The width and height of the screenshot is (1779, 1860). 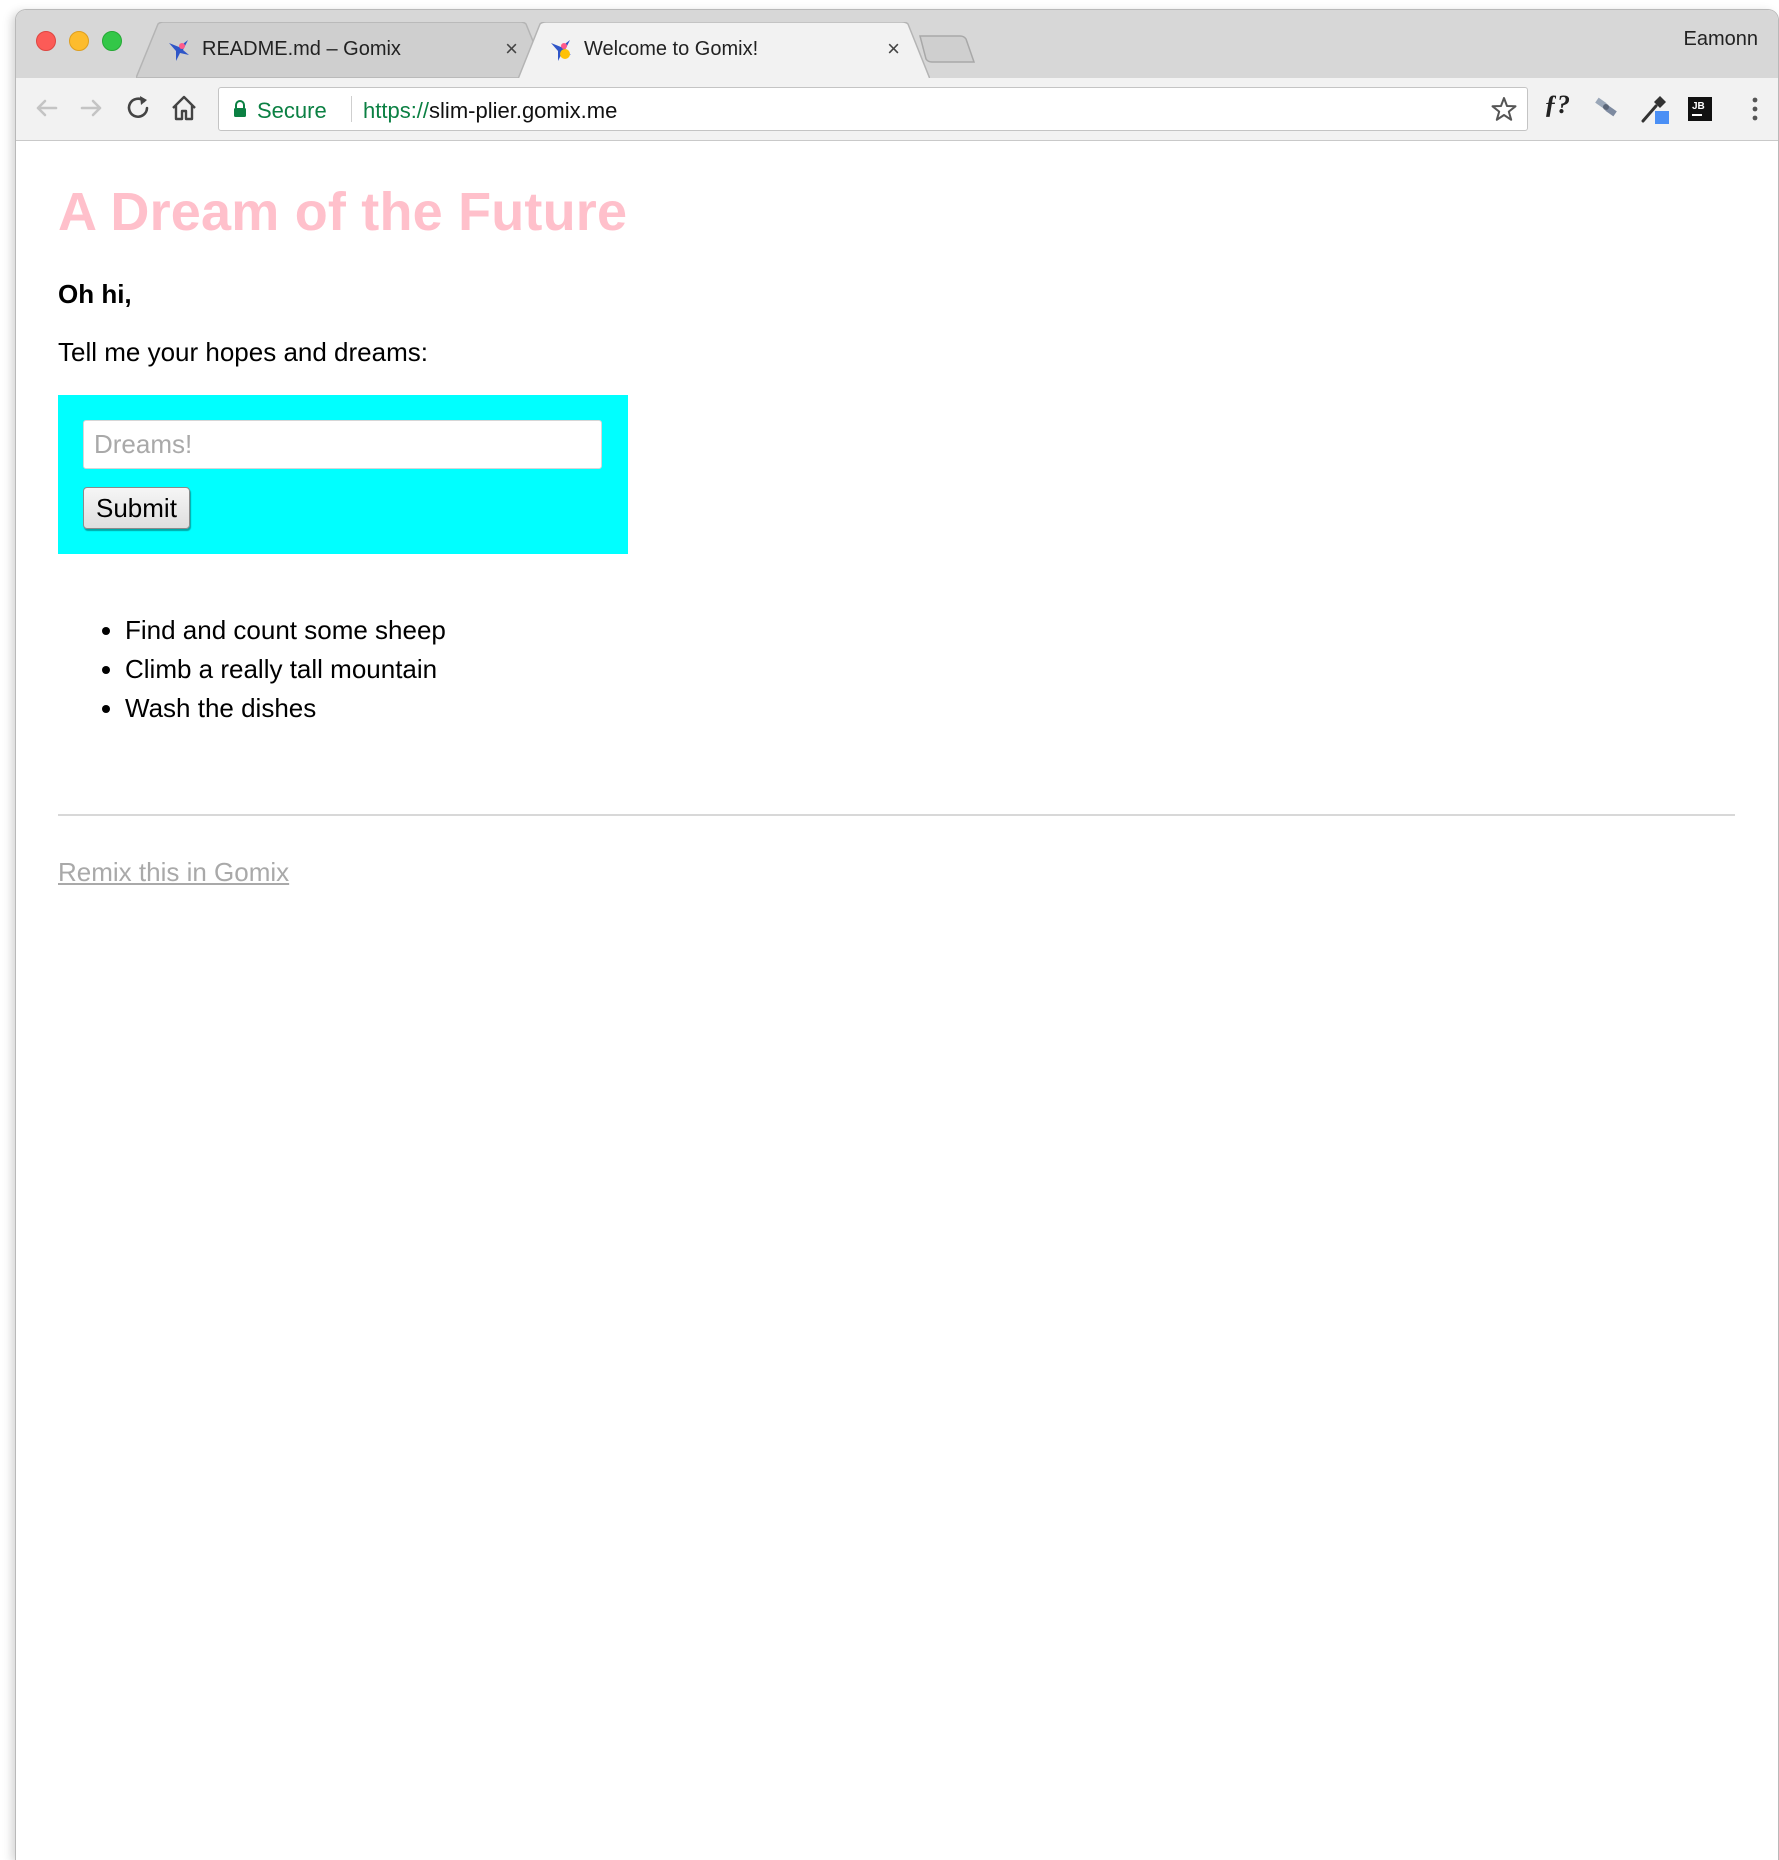 What do you see at coordinates (343, 474) in the screenshot?
I see `dream-form: Submit` at bounding box center [343, 474].